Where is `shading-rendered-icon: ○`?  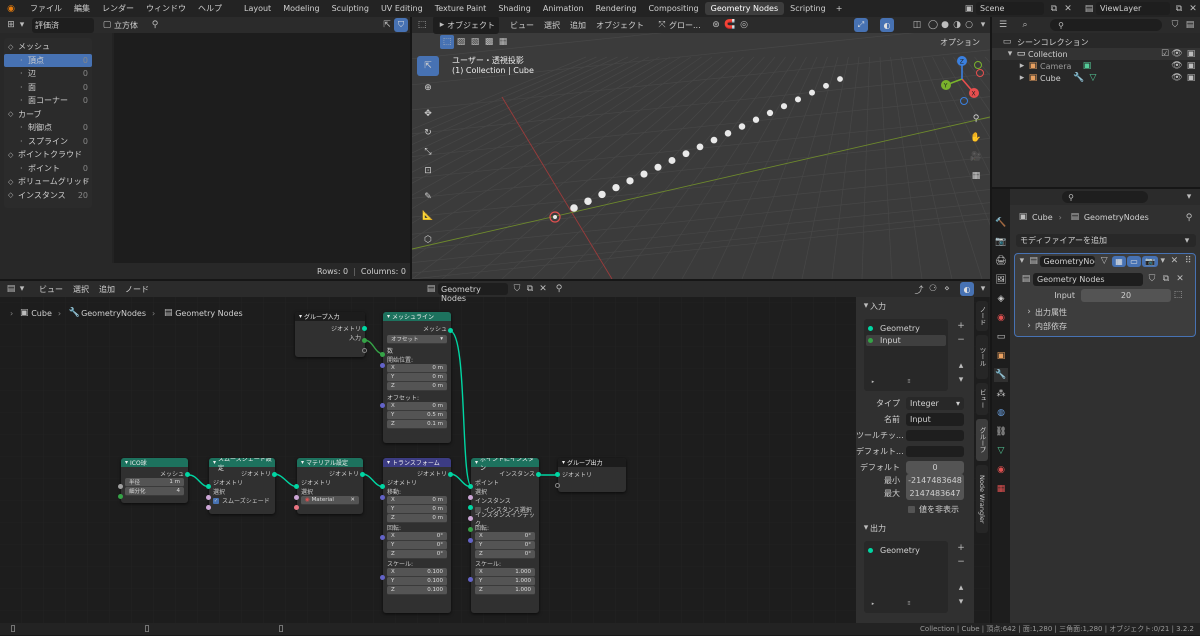 shading-rendered-icon: ○ is located at coordinates (969, 25).